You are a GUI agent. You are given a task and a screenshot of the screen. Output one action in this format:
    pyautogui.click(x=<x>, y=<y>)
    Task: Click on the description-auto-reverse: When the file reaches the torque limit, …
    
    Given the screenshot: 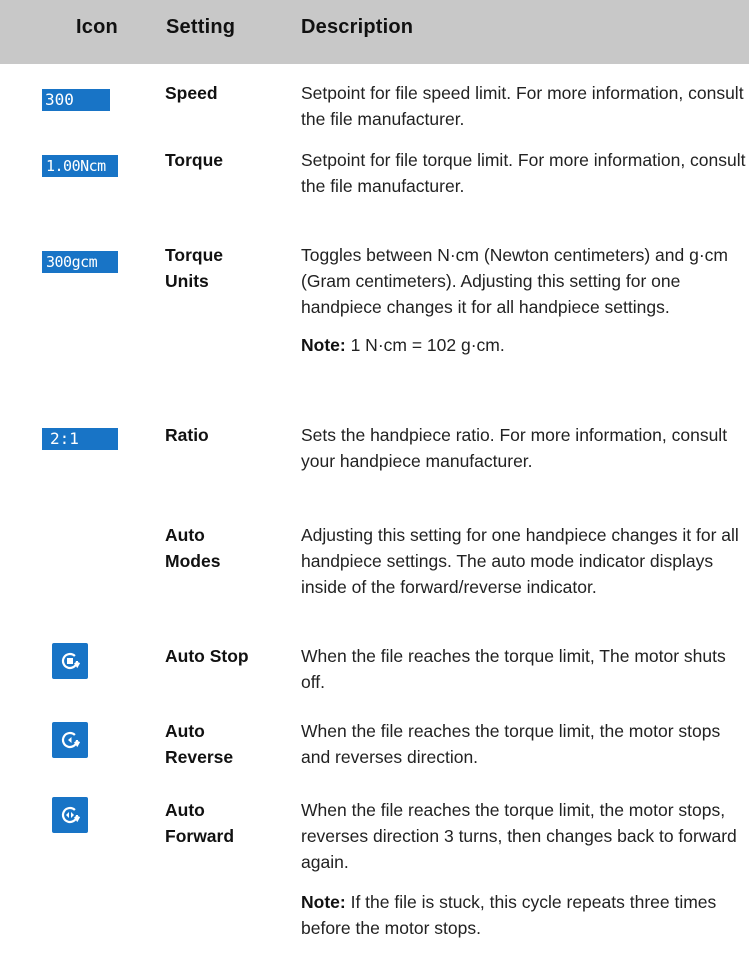 What is the action you would take?
    pyautogui.click(x=511, y=744)
    